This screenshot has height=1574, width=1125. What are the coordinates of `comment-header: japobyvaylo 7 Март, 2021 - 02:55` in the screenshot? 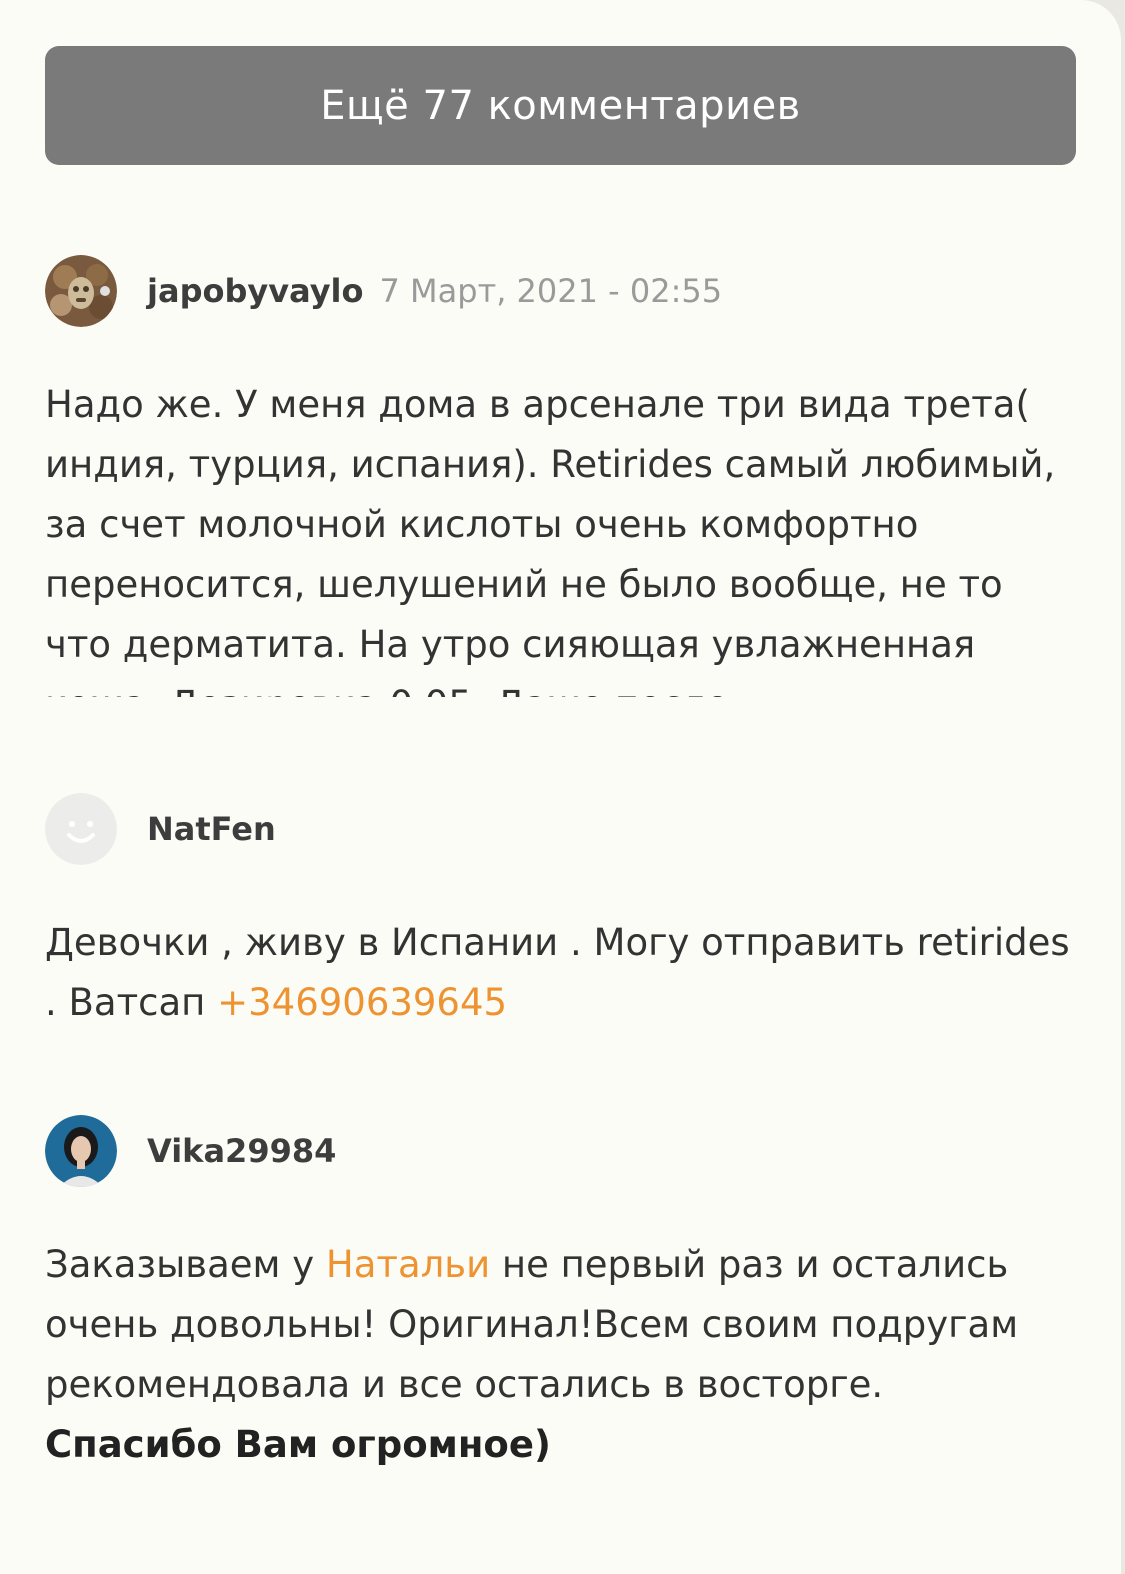 It's located at (560, 291).